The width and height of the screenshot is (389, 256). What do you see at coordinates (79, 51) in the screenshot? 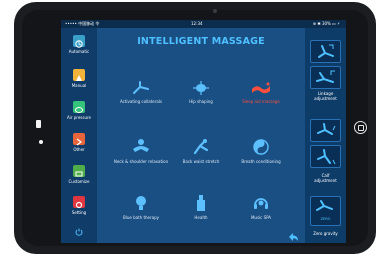
I see `sidebar-item-label: Automatic` at bounding box center [79, 51].